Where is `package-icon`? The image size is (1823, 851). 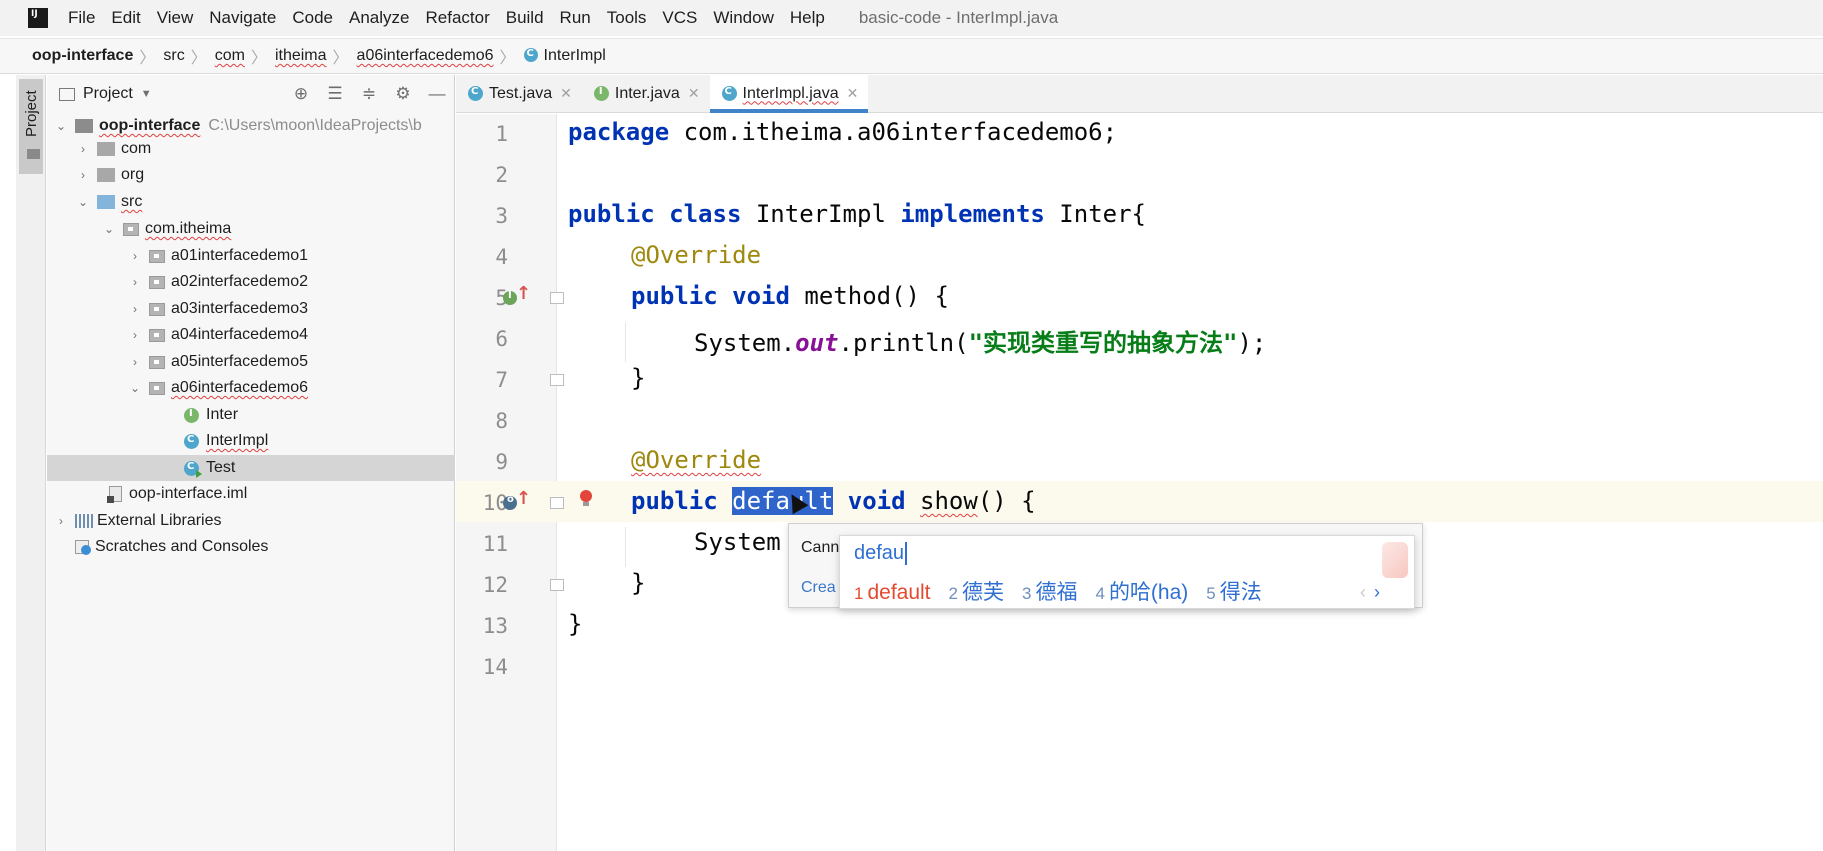 package-icon is located at coordinates (157, 282).